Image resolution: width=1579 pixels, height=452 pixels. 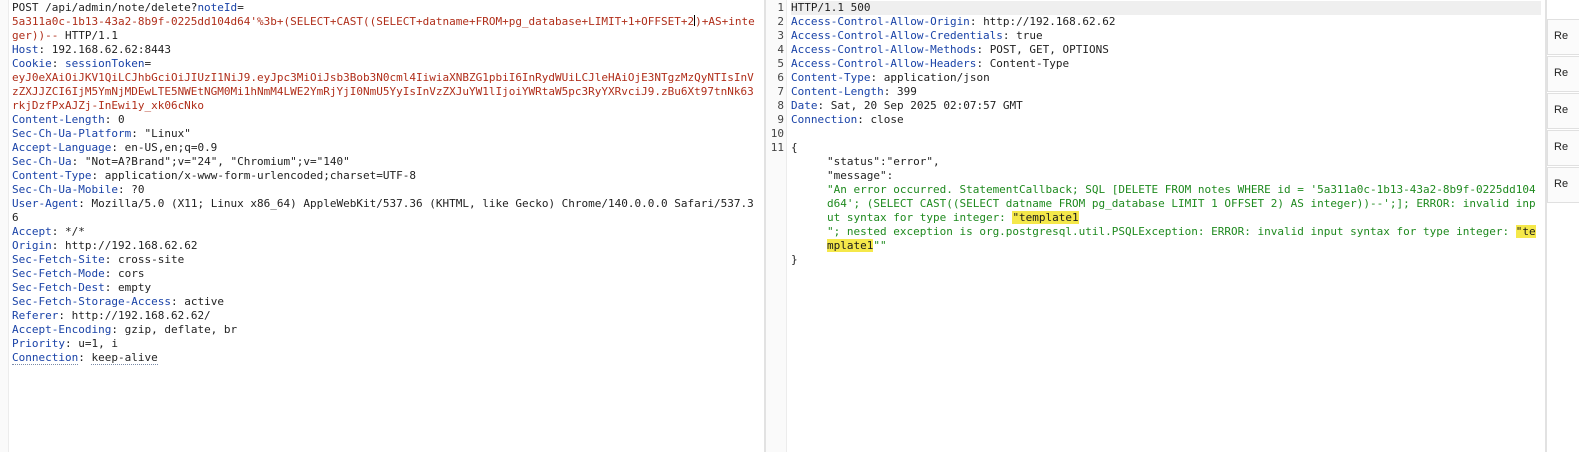 What do you see at coordinates (780, 77) in the screenshot?
I see `line-number: 6` at bounding box center [780, 77].